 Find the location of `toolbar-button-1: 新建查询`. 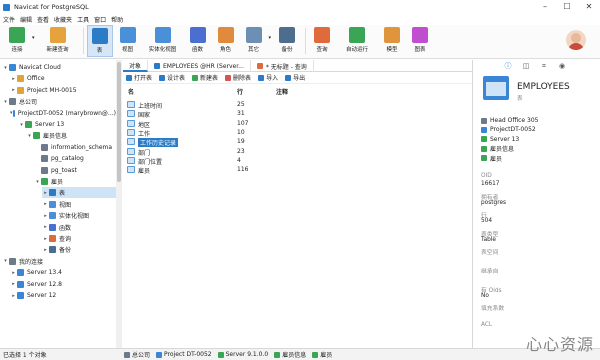

toolbar-button-1: 新建查询 is located at coordinates (58, 41).